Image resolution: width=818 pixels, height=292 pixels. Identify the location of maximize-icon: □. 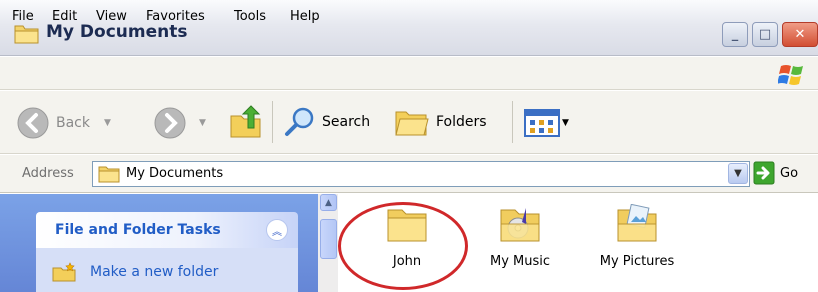
(765, 34).